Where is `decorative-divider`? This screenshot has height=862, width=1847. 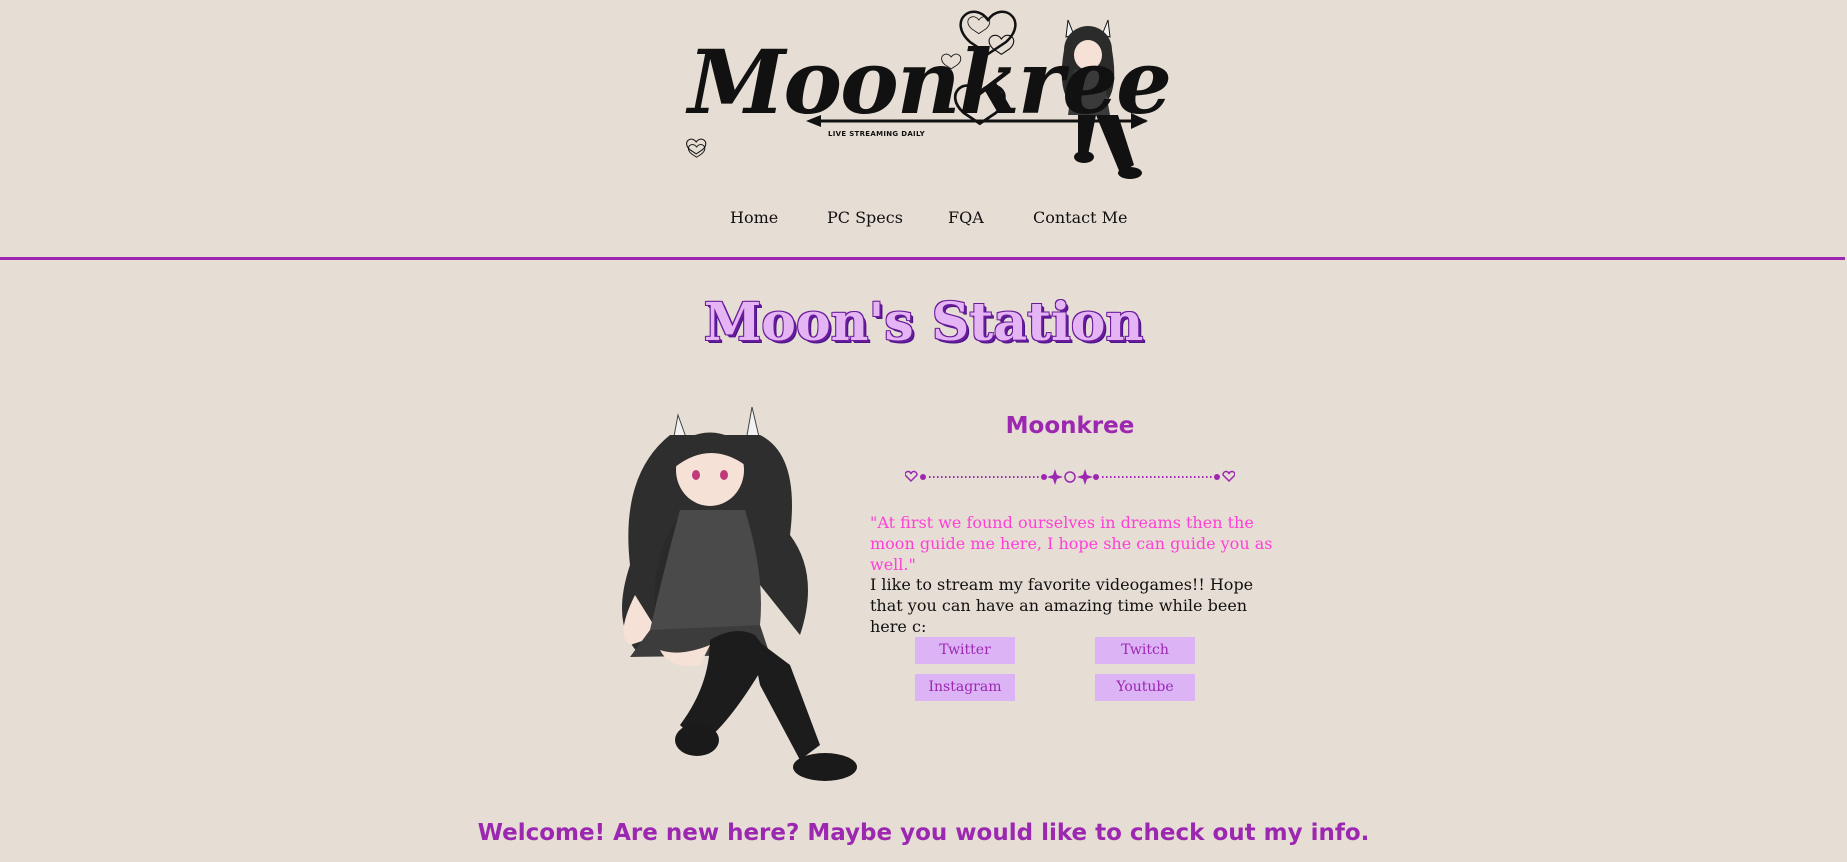
decorative-divider is located at coordinates (1070, 477).